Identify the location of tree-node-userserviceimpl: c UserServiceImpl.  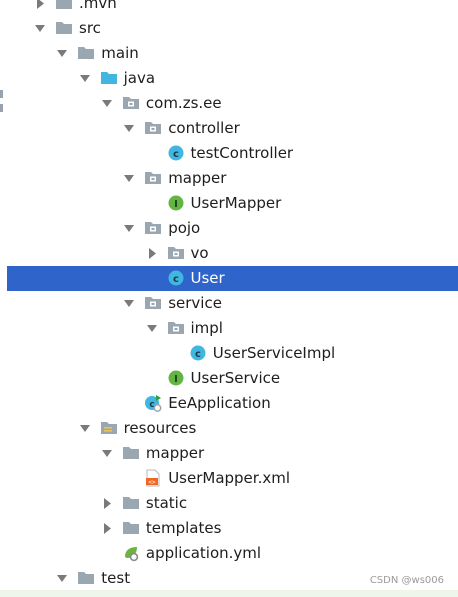
(232, 353).